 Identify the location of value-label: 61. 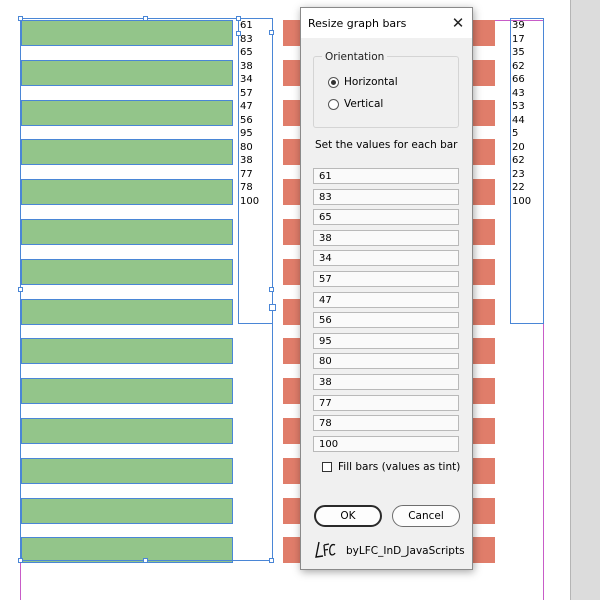
(246, 25).